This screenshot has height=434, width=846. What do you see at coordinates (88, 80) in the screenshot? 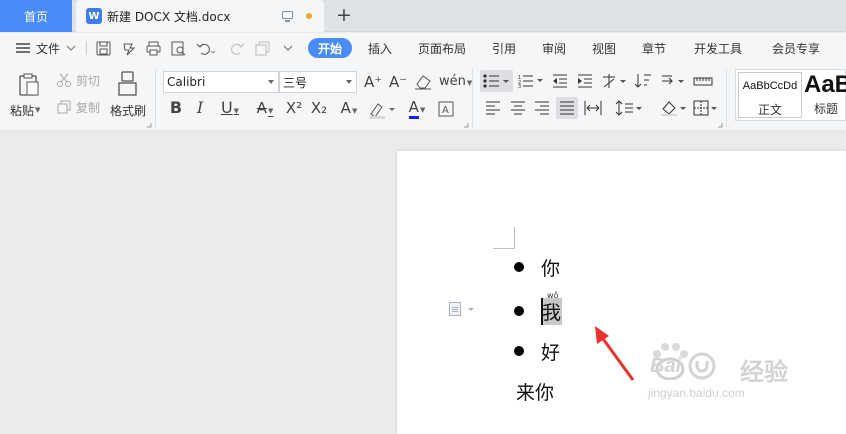
I see `cut-button: 剪切` at bounding box center [88, 80].